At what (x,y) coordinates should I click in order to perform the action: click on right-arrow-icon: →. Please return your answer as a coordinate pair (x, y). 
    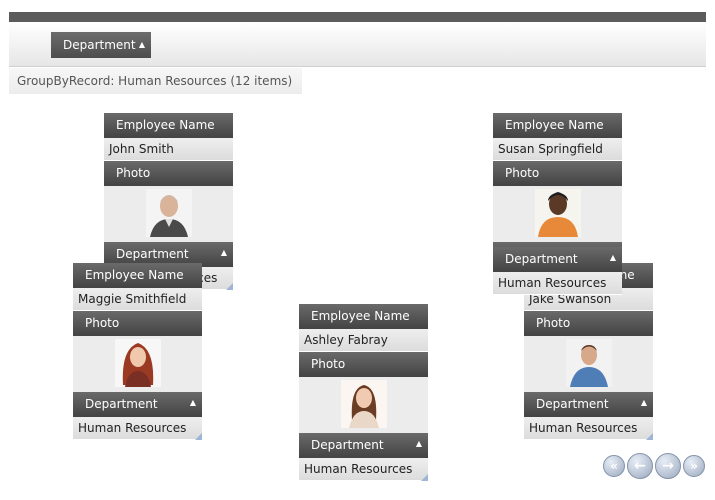
    Looking at the image, I should click on (668, 466).